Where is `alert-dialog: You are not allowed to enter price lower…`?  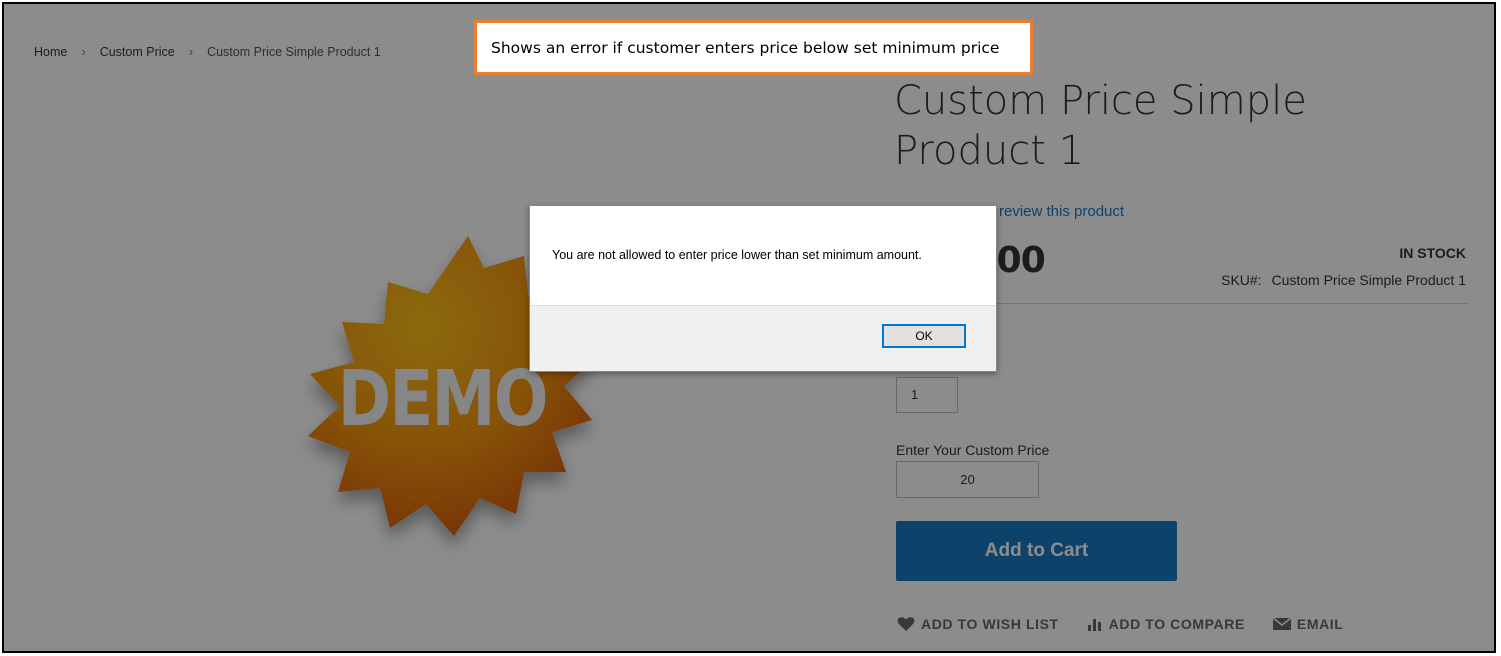
alert-dialog: You are not allowed to enter price lower… is located at coordinates (763, 288).